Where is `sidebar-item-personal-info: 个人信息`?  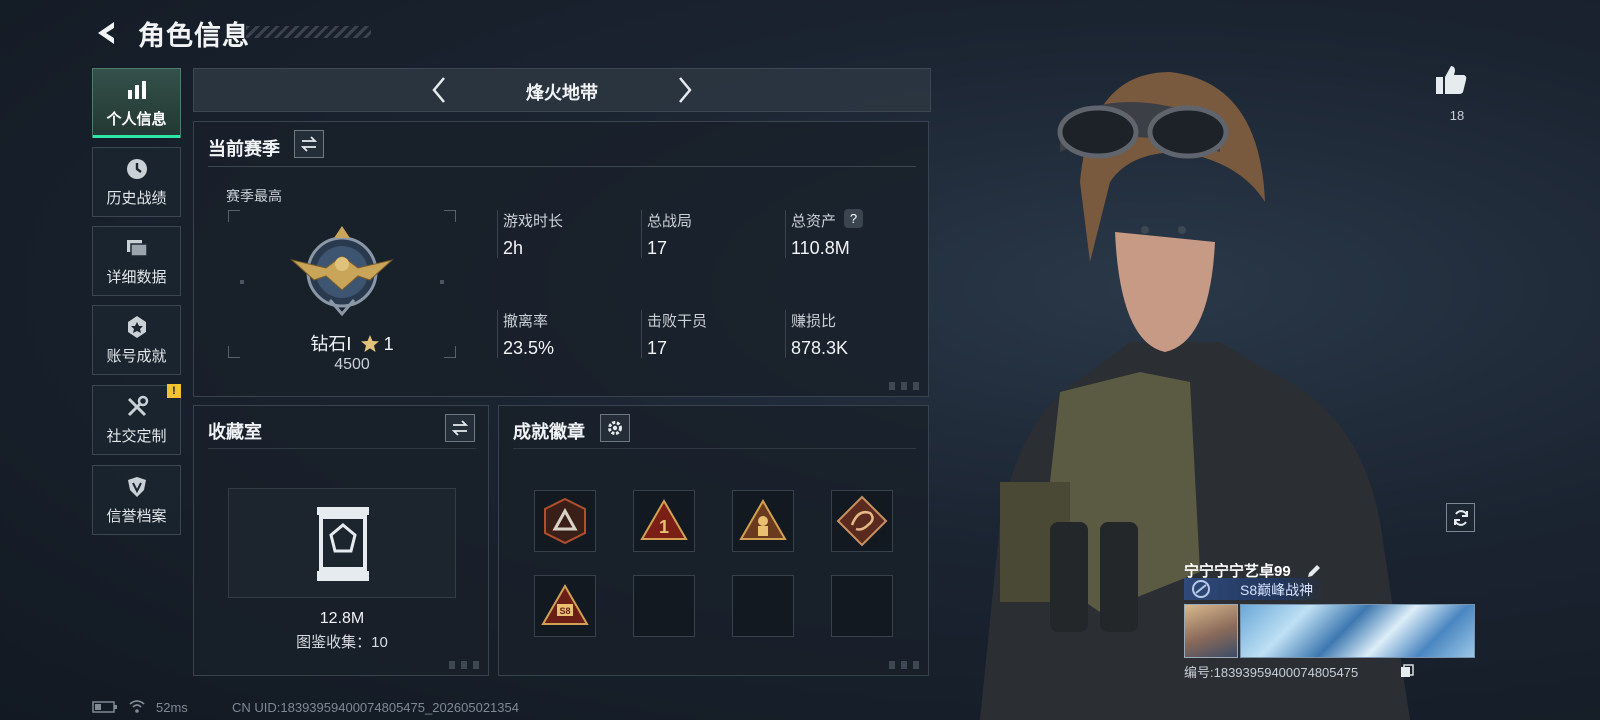 sidebar-item-personal-info: 个人信息 is located at coordinates (136, 103).